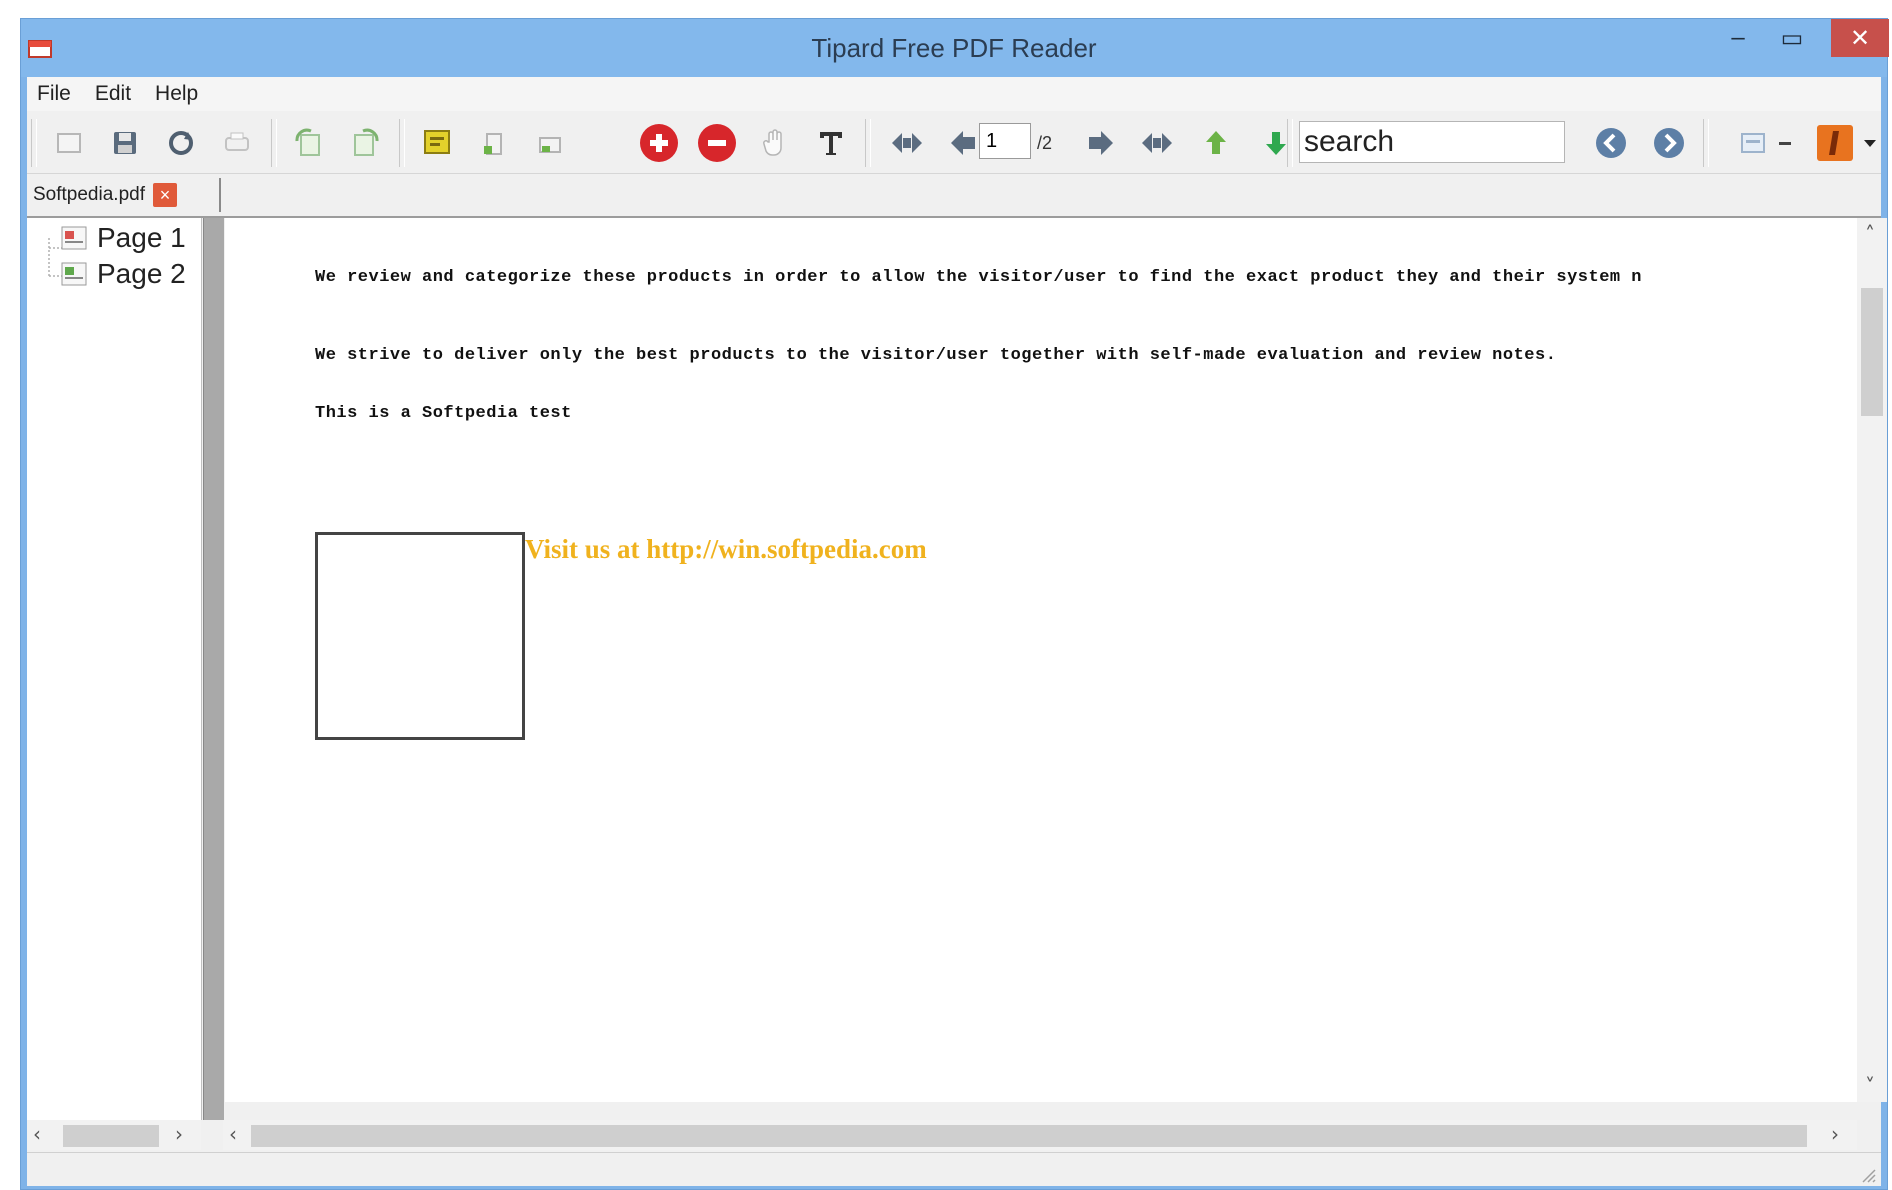 Image resolution: width=1892 pixels, height=1190 pixels. What do you see at coordinates (178, 94) in the screenshot?
I see `menu-help: Help` at bounding box center [178, 94].